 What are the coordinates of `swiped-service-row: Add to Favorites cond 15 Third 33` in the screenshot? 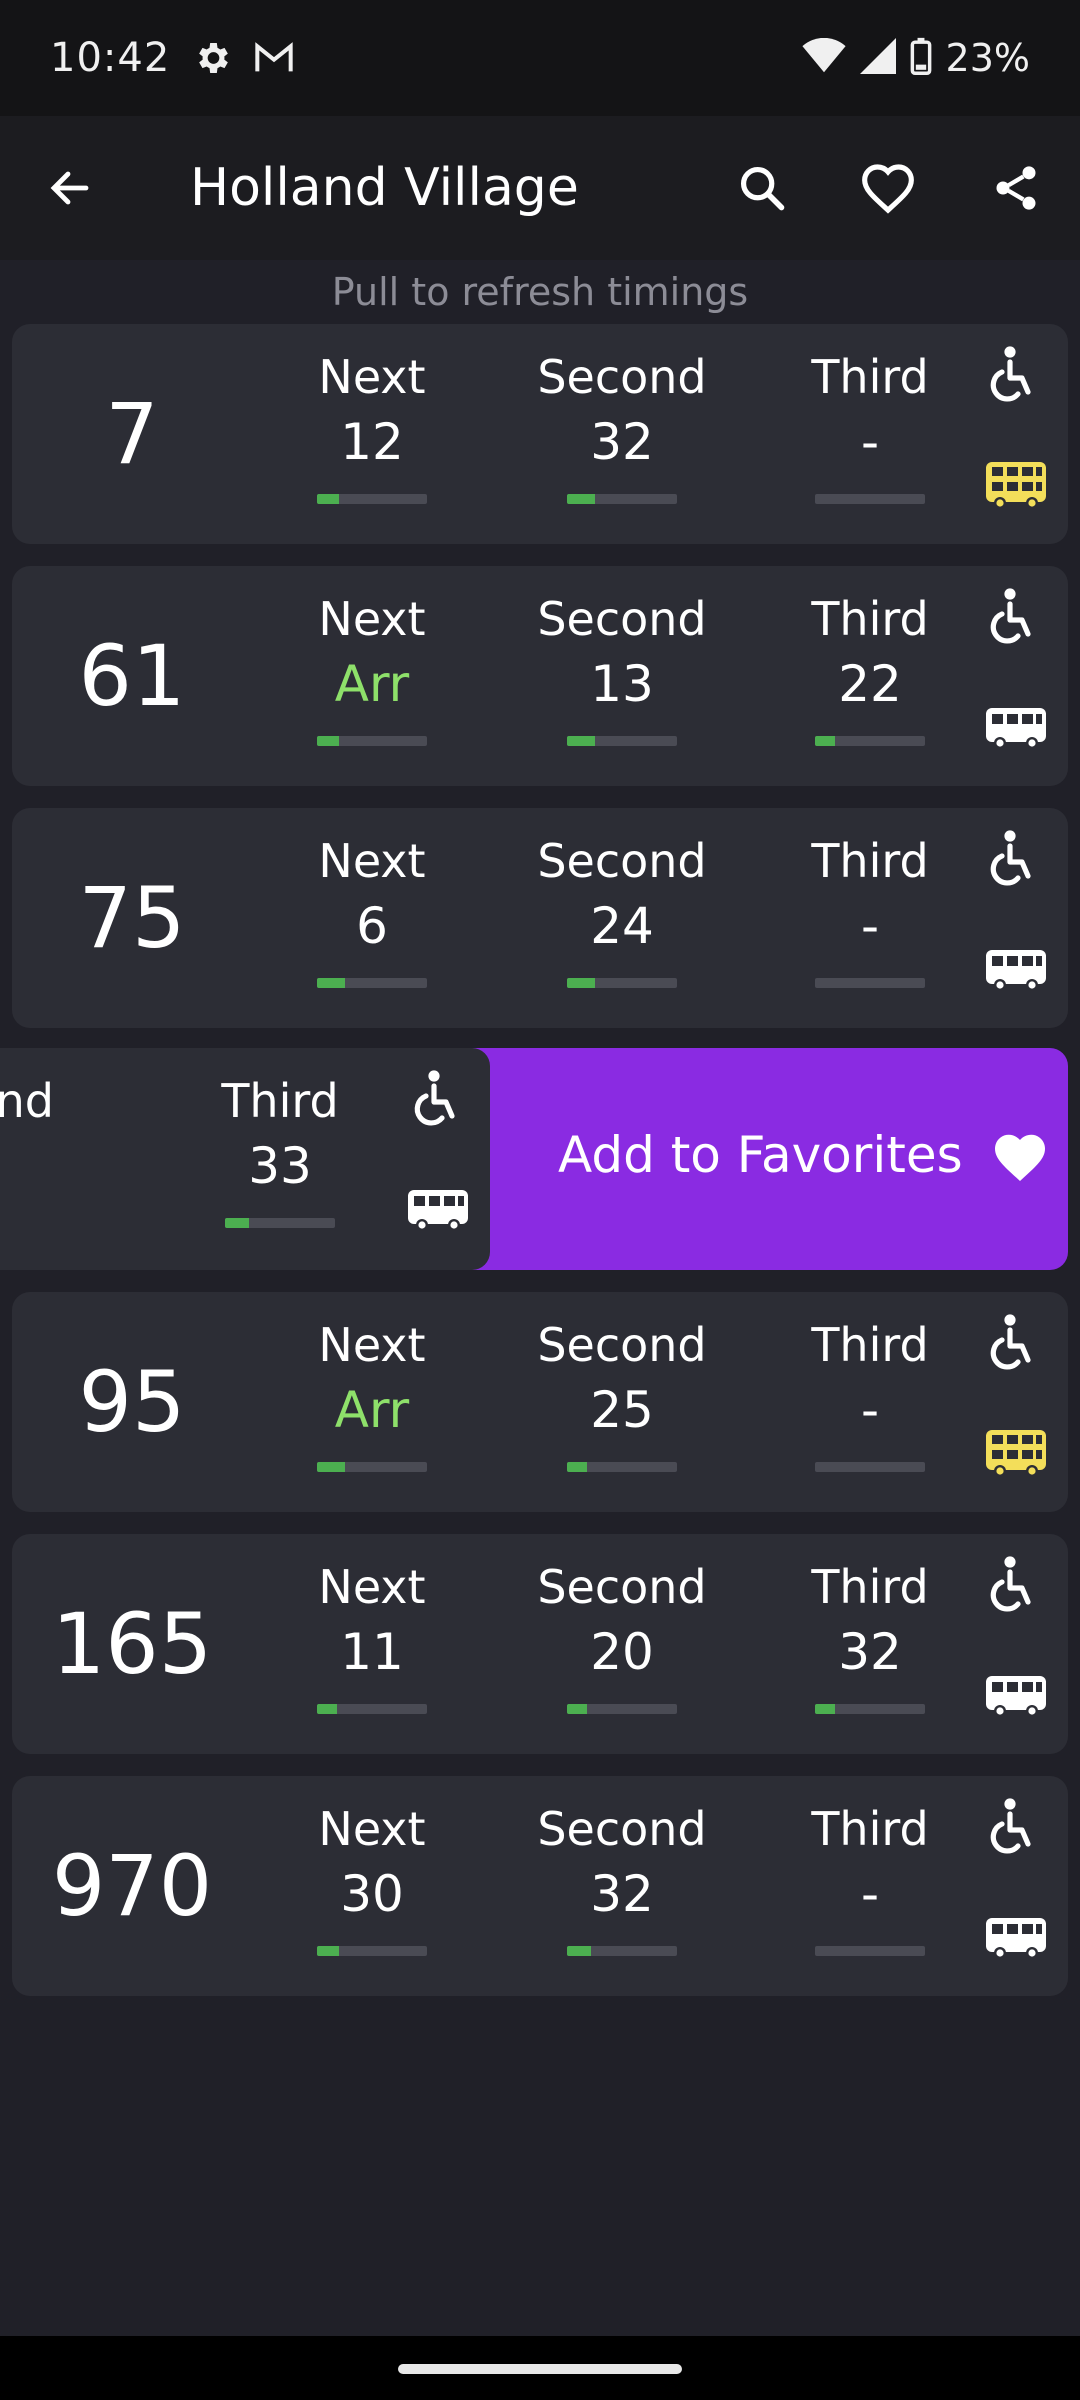 It's located at (534, 1159).